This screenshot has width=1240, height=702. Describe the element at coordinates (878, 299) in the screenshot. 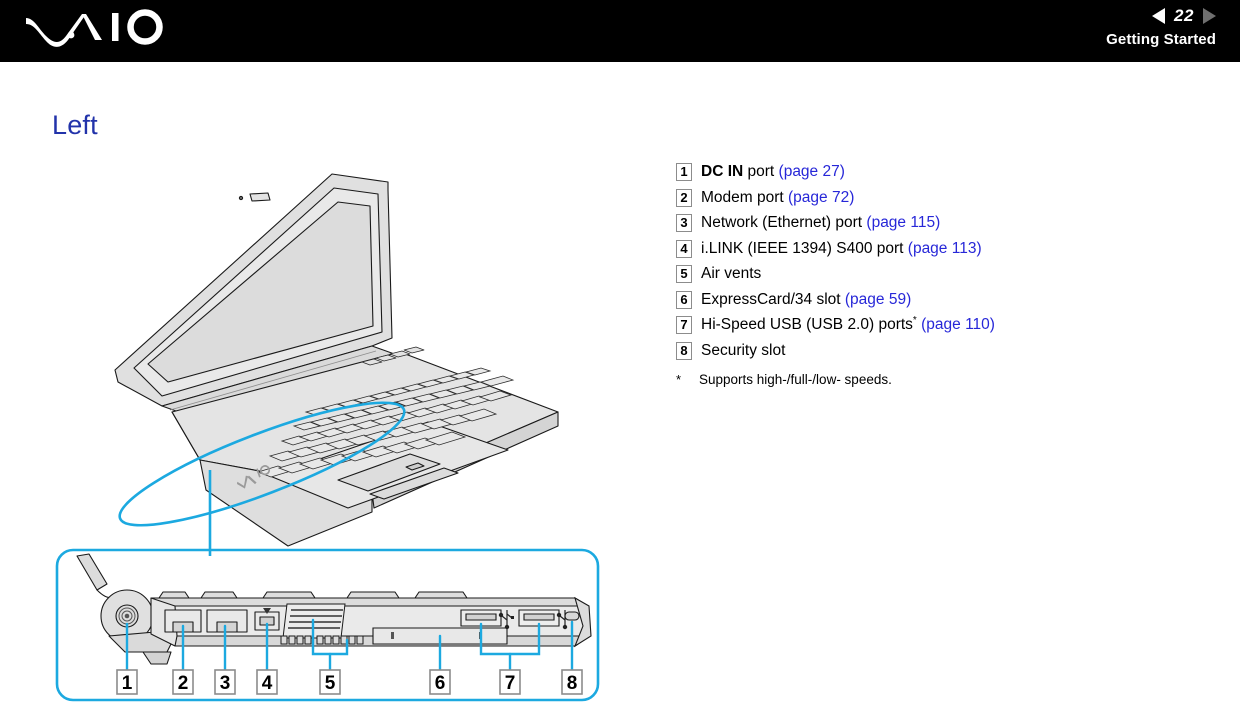

I see `page-reference-link: (page 59)` at that location.